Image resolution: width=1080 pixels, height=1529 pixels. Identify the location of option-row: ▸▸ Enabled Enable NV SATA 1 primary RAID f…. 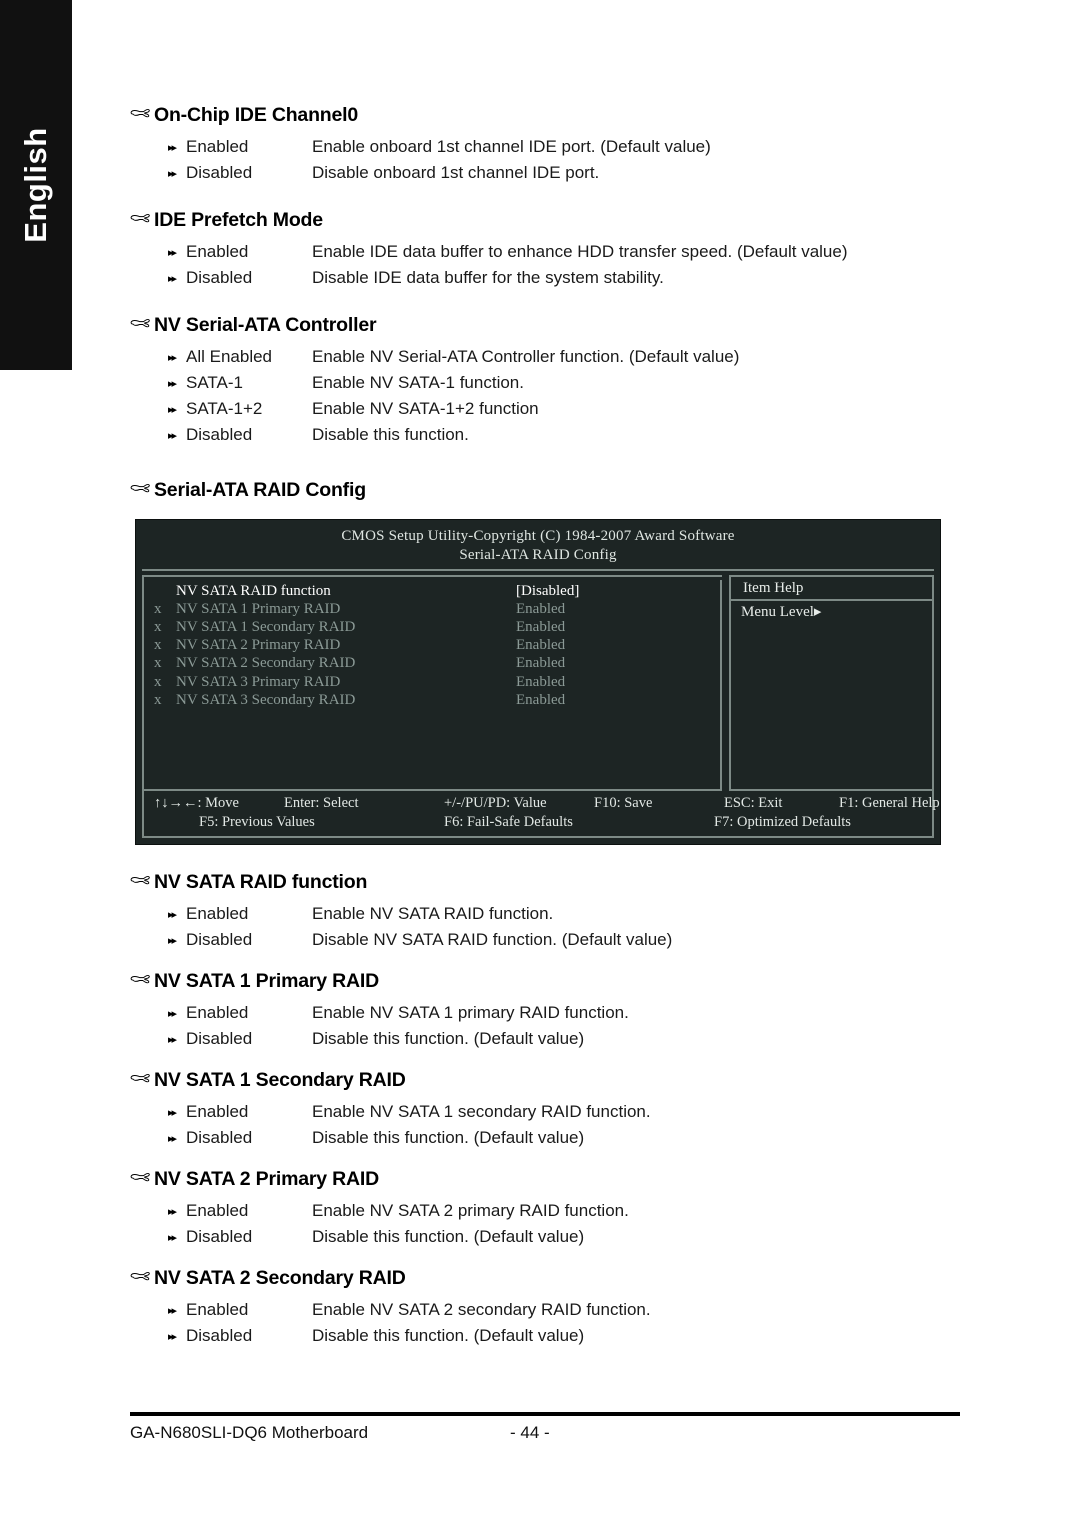
(545, 1012).